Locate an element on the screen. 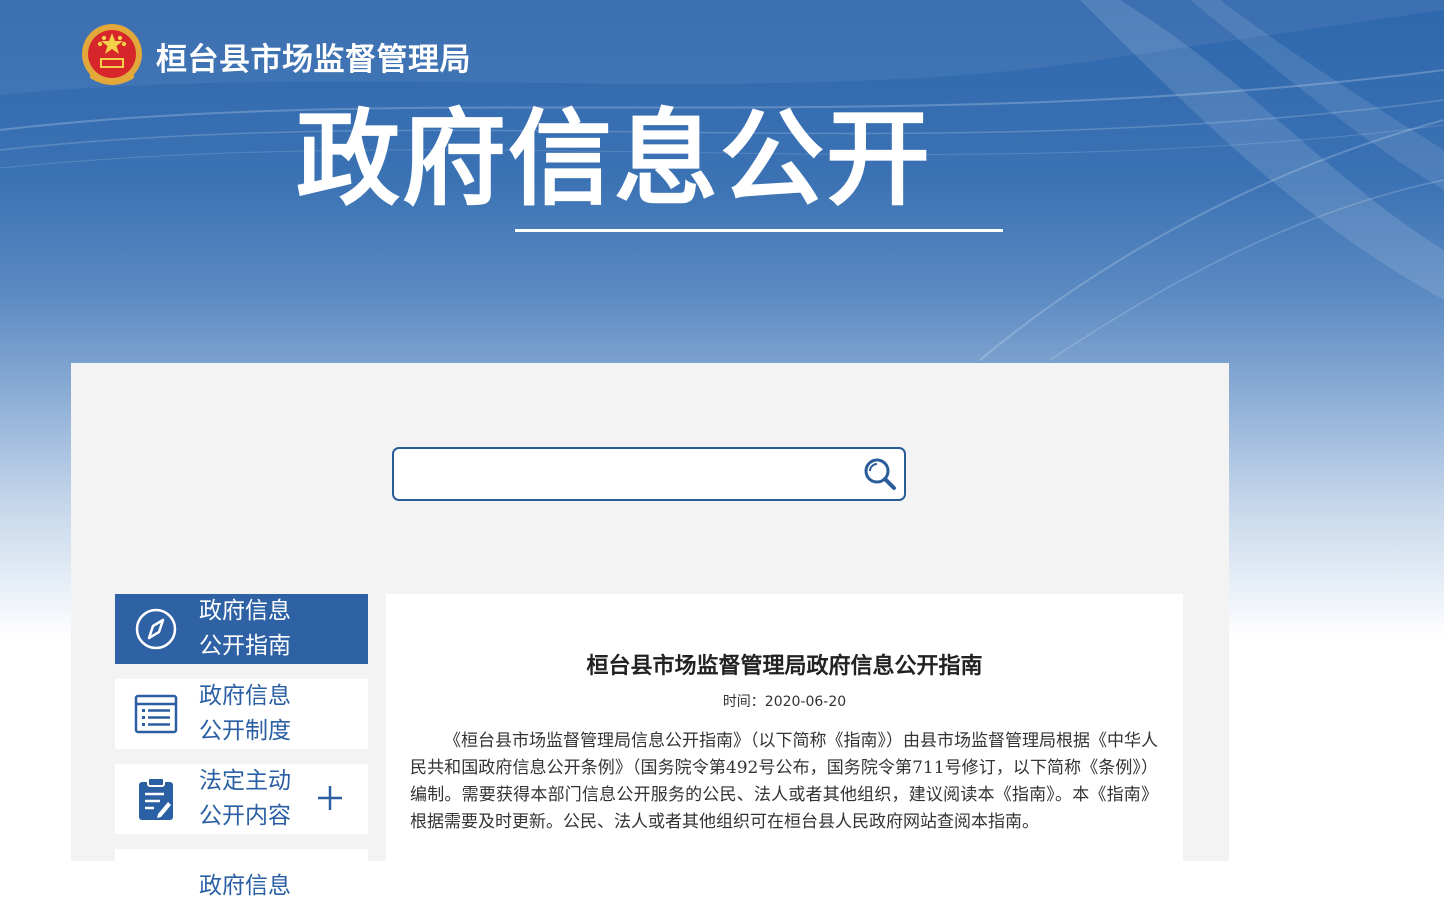 This screenshot has width=1444, height=919. search-input is located at coordinates (626, 474).